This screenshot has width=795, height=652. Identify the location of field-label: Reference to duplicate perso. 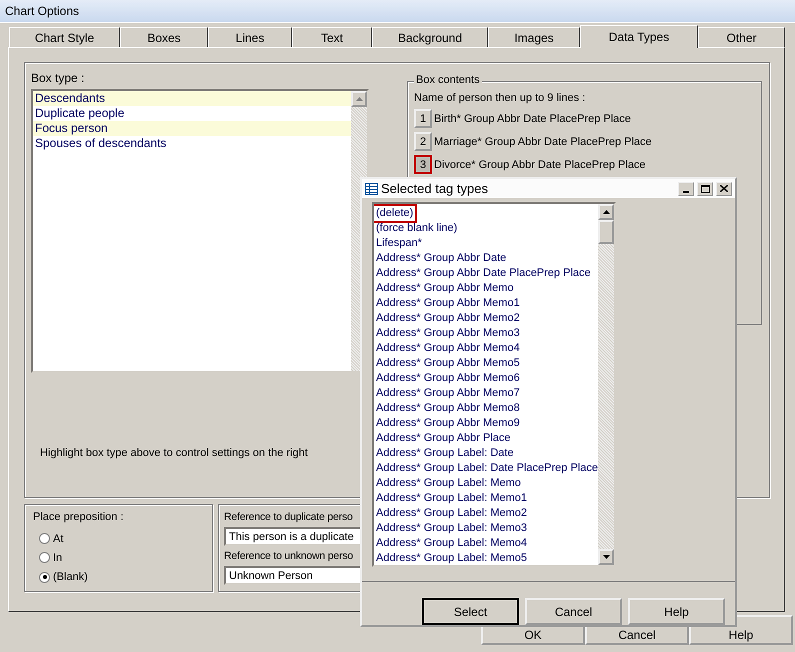
(288, 517).